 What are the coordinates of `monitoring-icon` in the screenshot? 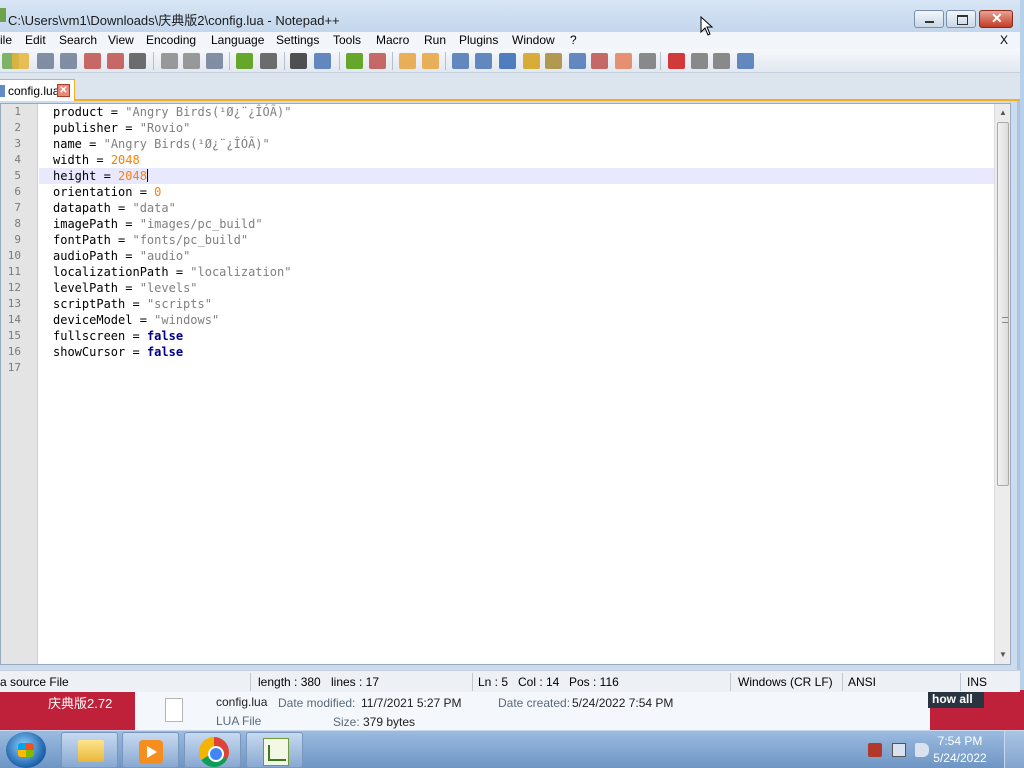 It's located at (623, 61).